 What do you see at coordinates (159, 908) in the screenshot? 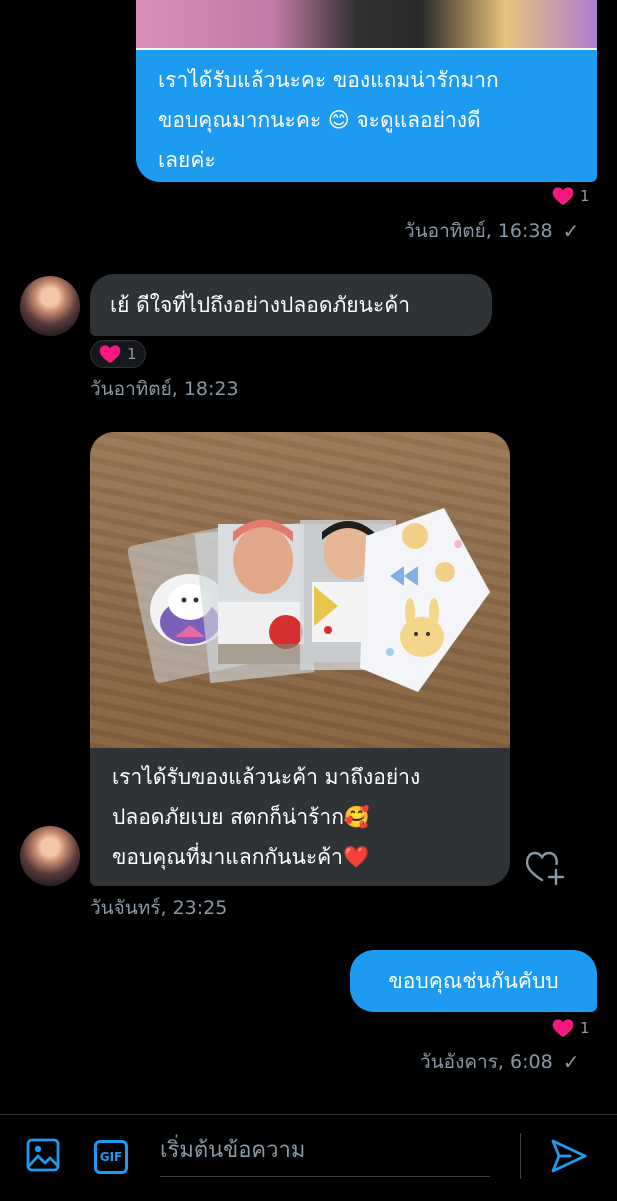
I see `timestamp: วันจันทร์, 23:25` at bounding box center [159, 908].